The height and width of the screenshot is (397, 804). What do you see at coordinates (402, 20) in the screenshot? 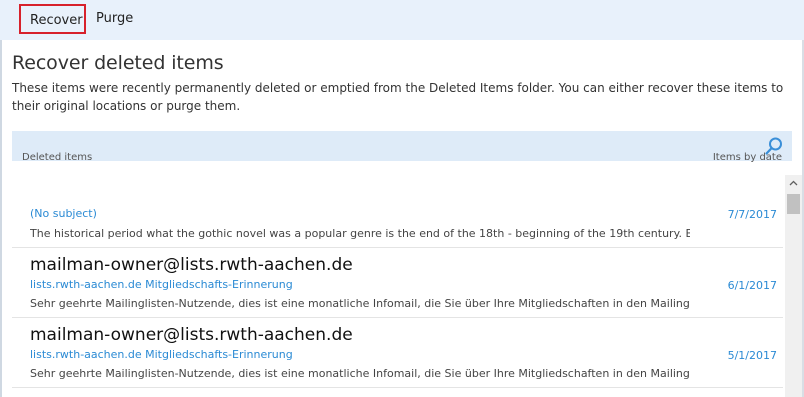
I see `toolbar: Recover Purge` at bounding box center [402, 20].